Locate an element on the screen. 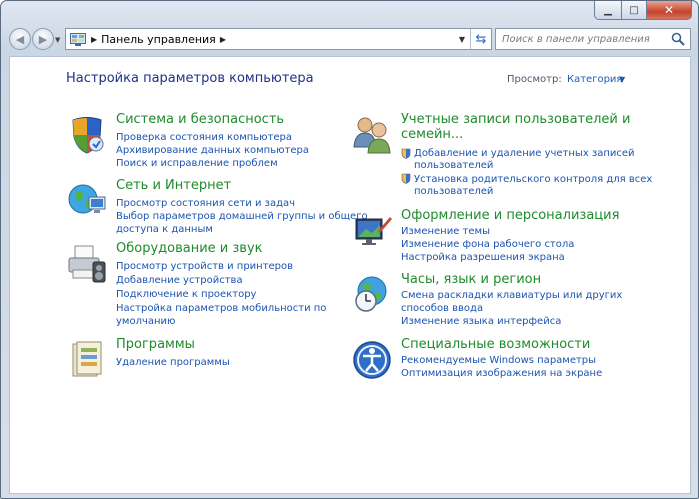 The height and width of the screenshot is (499, 699). category-link: Оптимизация изображения на экране is located at coordinates (501, 373).